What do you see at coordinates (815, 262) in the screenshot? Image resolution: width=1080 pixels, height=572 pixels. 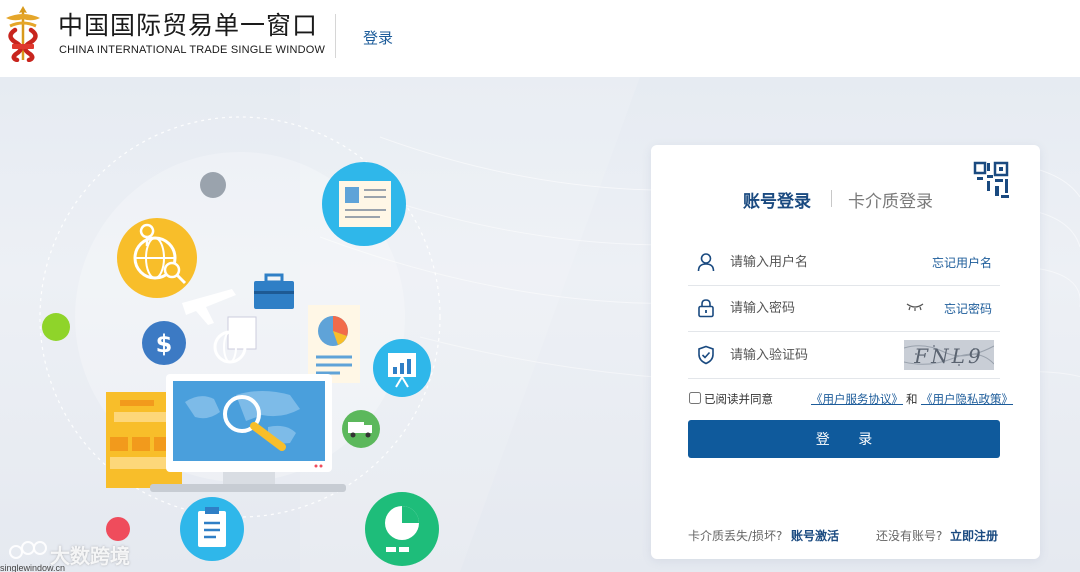 I see `username-input` at bounding box center [815, 262].